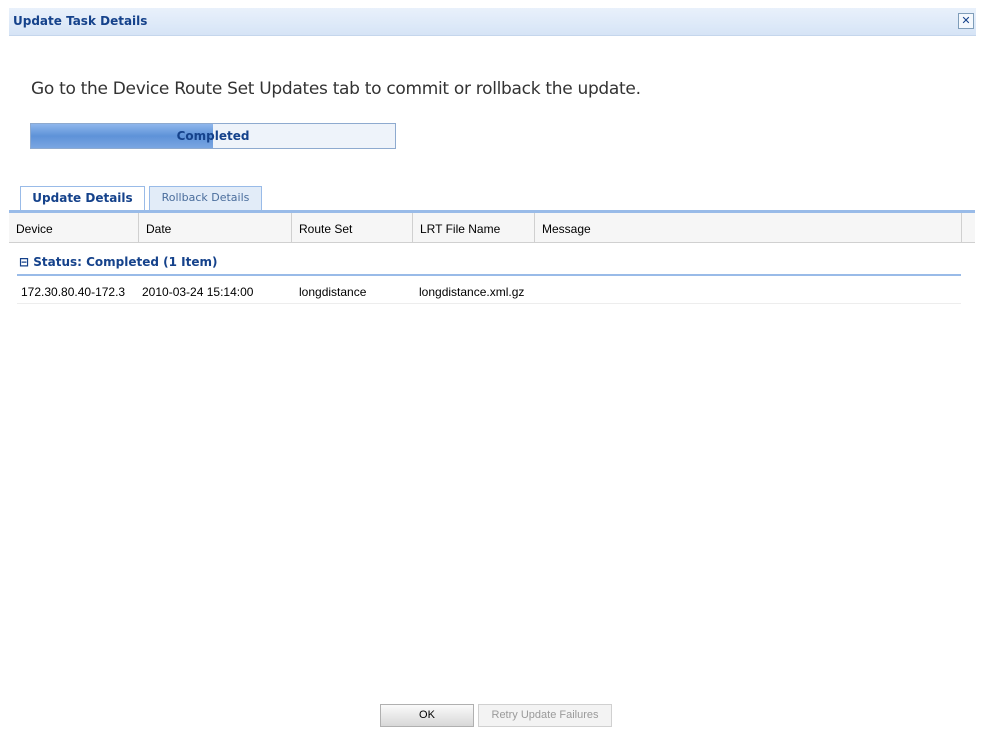 The image size is (981, 734). I want to click on column-header-device: Device, so click(74, 227).